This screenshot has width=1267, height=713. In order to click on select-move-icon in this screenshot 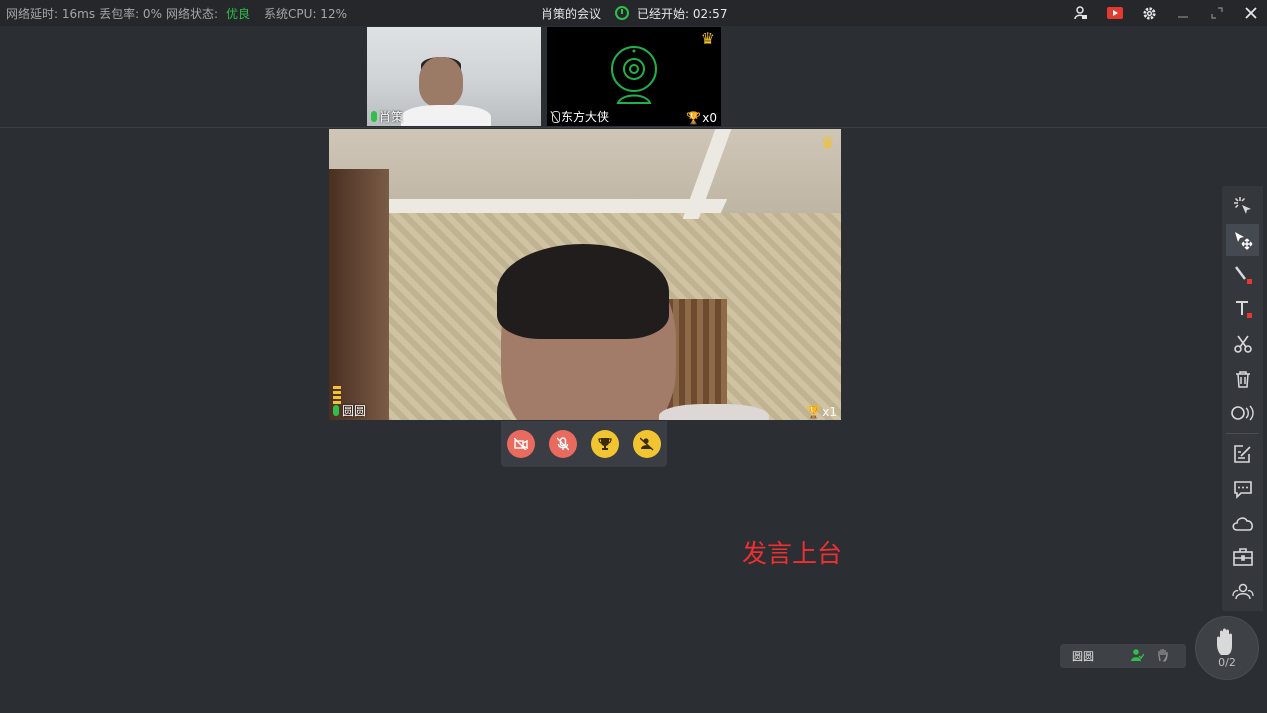, I will do `click(1243, 241)`.